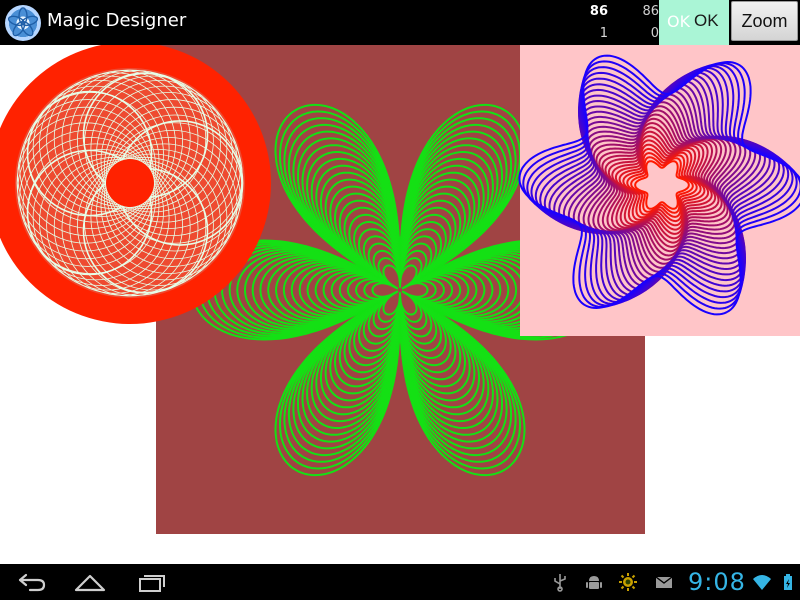 The height and width of the screenshot is (600, 800). I want to click on mail-icon, so click(664, 582).